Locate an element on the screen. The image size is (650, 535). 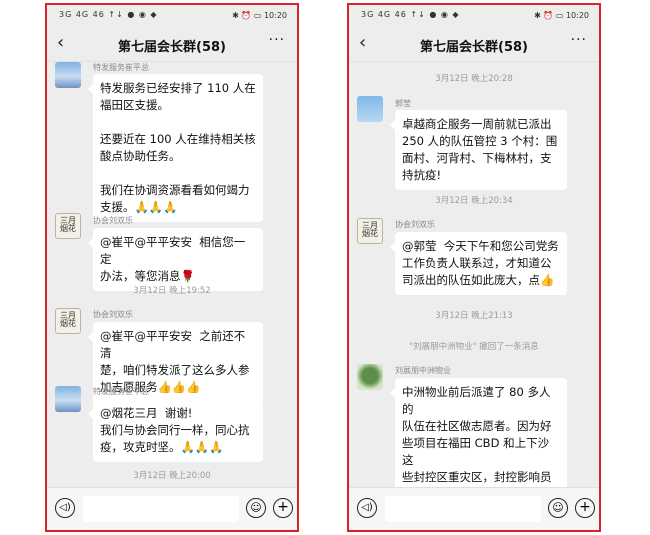
sender-name: 郭莹 is located at coordinates (403, 103).